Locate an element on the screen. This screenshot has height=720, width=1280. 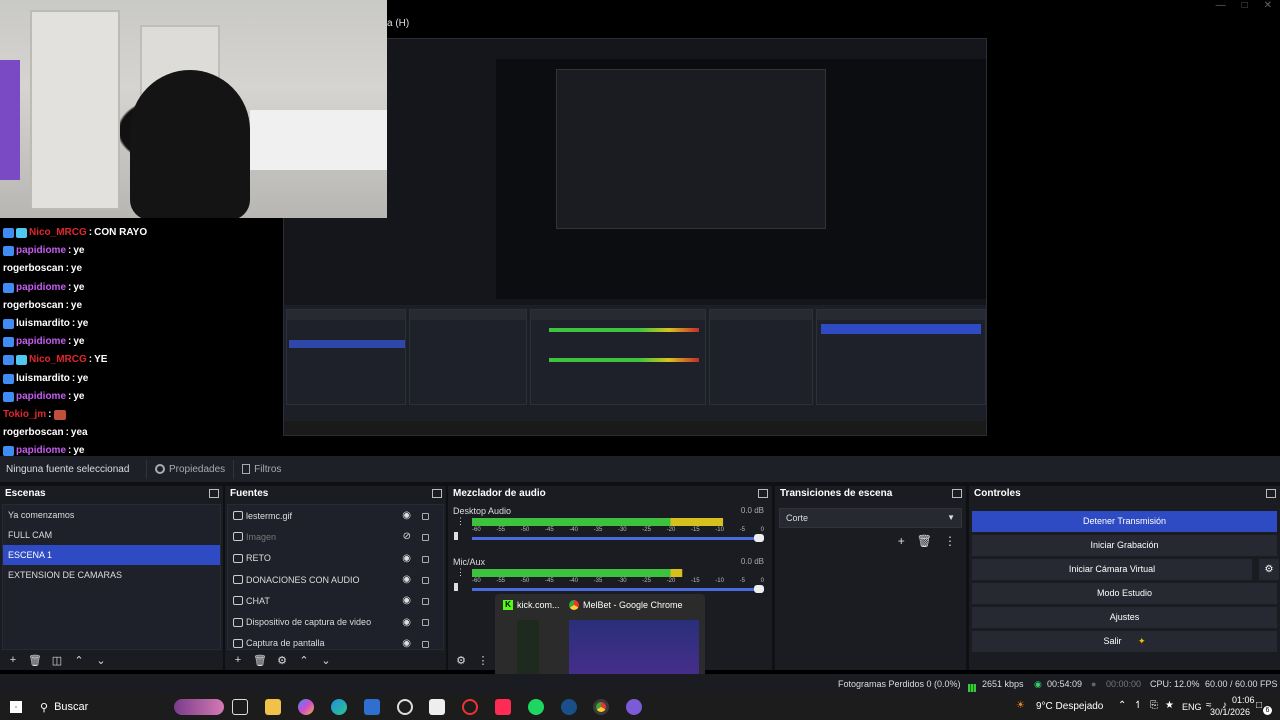
studio-mode-button: Modo Estudio is located at coordinates (1124, 593).